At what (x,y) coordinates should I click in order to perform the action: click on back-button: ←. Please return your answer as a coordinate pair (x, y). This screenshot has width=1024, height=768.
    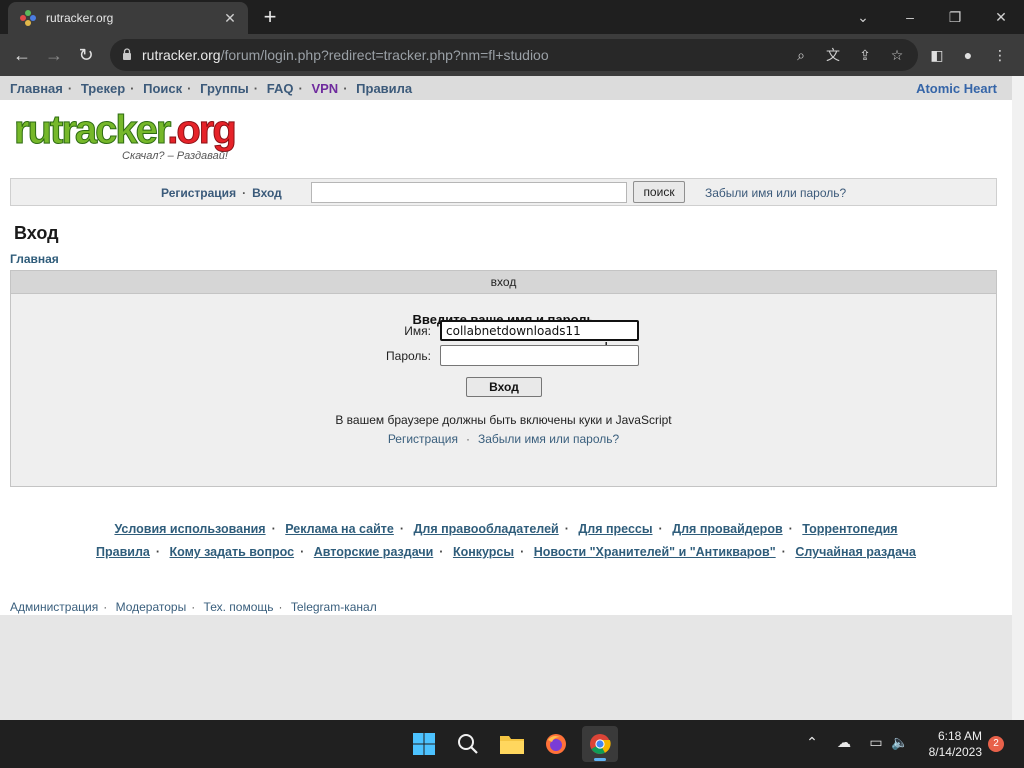
    Looking at the image, I should click on (22, 55).